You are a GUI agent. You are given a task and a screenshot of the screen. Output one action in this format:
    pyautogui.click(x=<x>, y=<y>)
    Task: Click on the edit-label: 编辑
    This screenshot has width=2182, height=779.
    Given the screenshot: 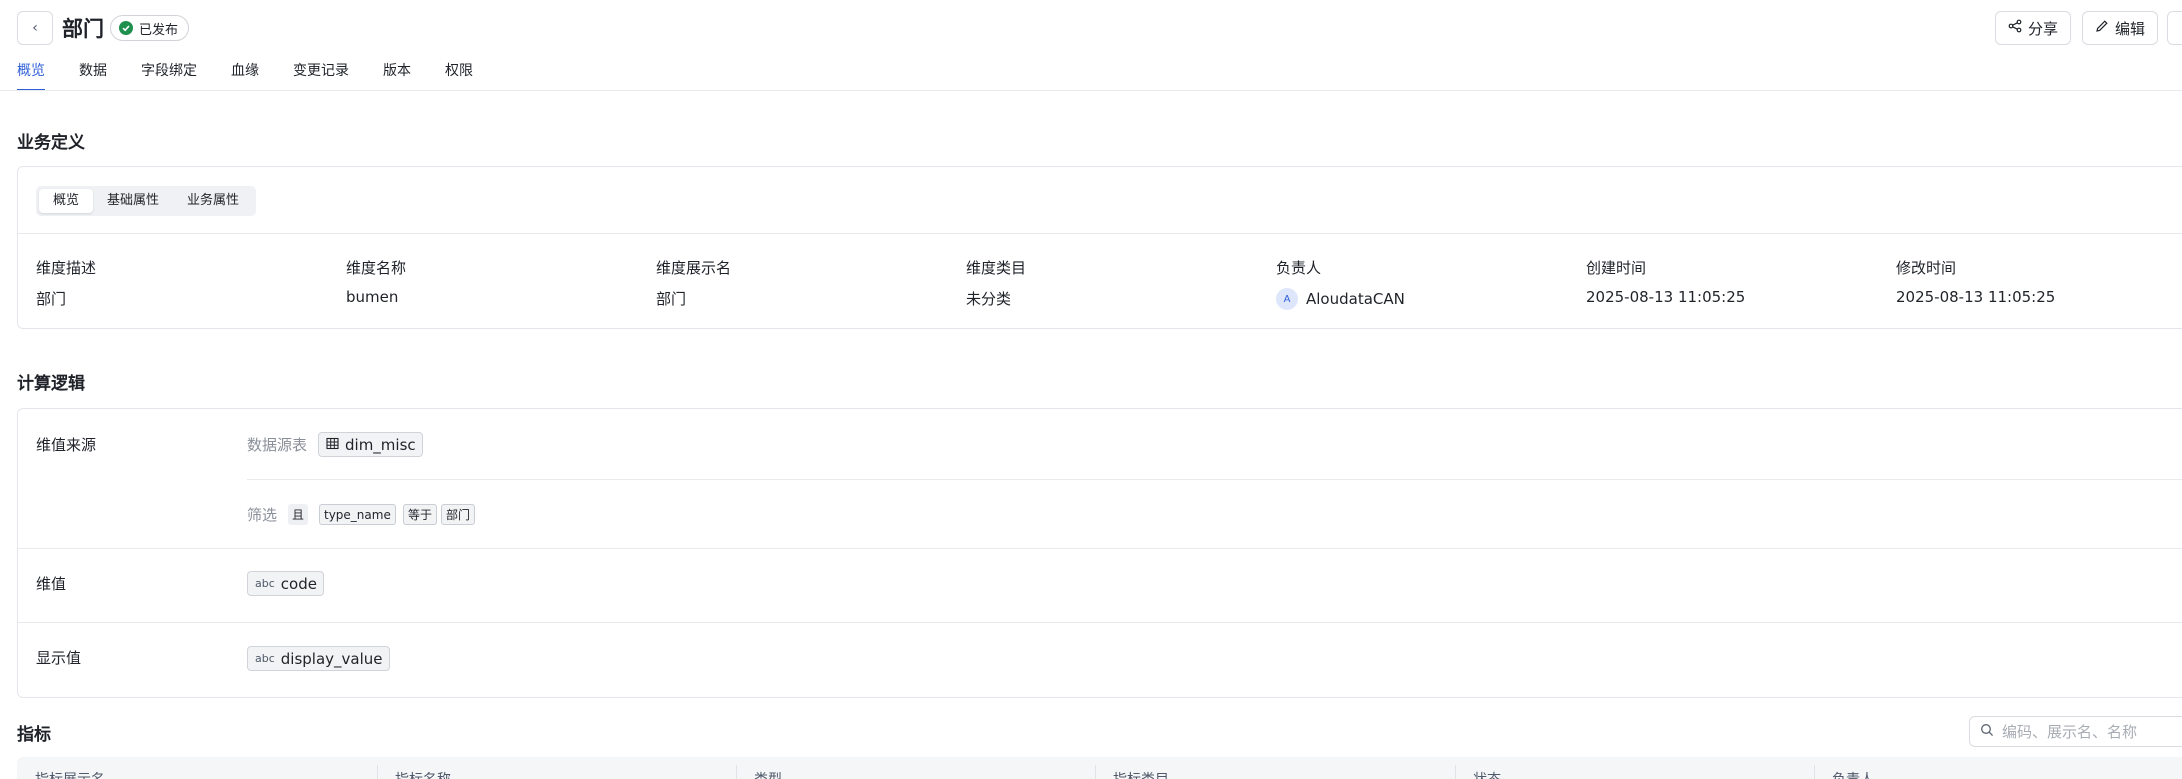 What is the action you would take?
    pyautogui.click(x=2130, y=28)
    